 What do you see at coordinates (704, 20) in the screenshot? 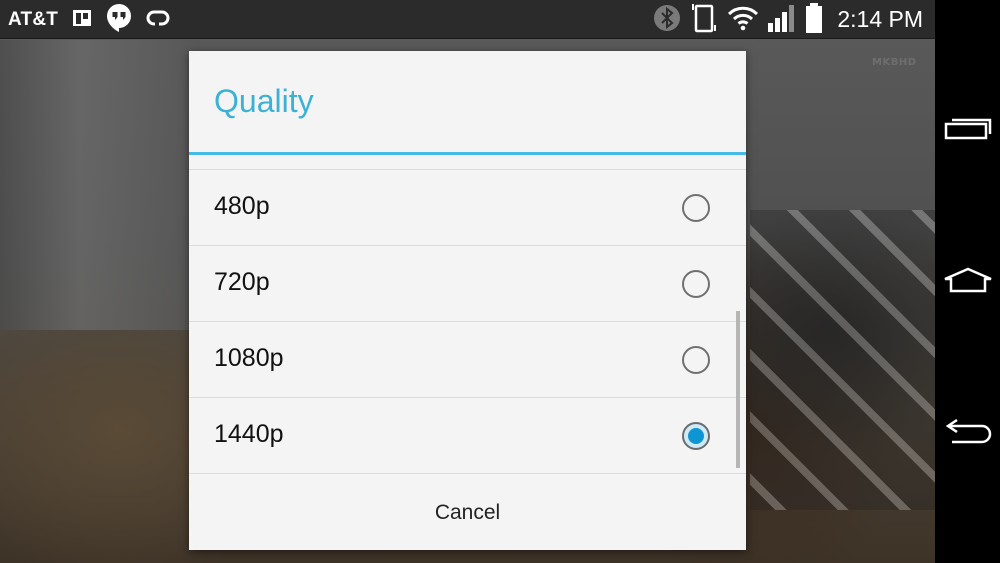
I see `vibrate-icon` at bounding box center [704, 20].